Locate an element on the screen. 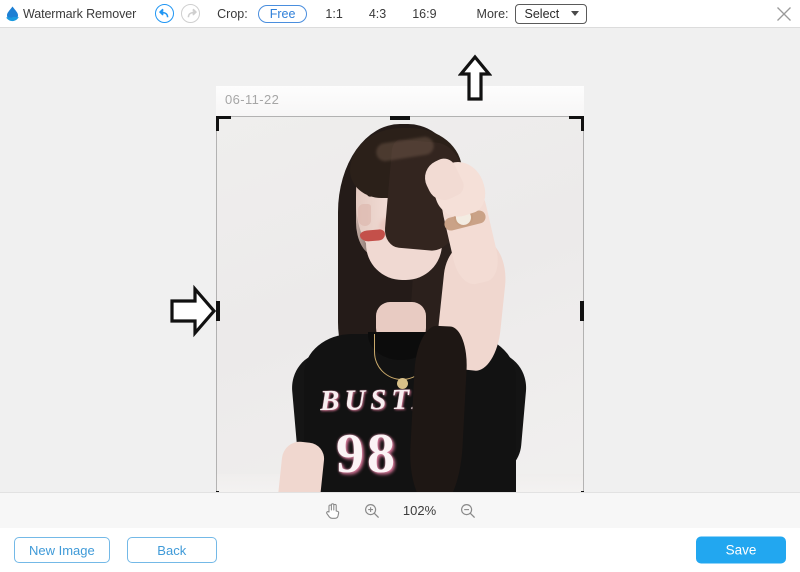  right-arrow-annotation-icon is located at coordinates (193, 313).